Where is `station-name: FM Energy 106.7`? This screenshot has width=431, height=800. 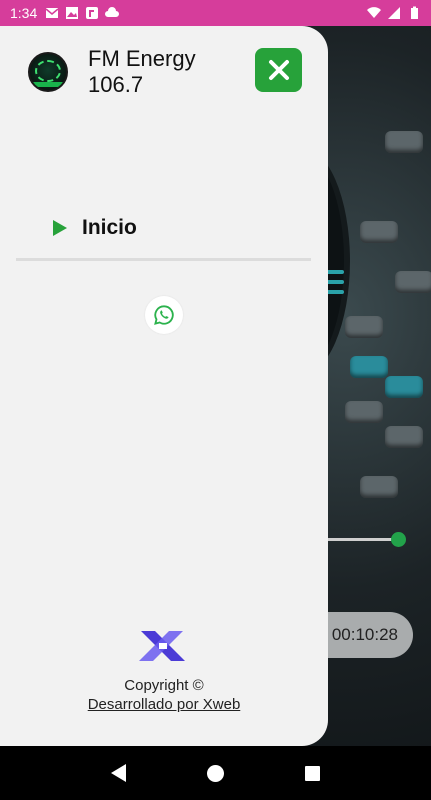 station-name: FM Energy 106.7 is located at coordinates (142, 72).